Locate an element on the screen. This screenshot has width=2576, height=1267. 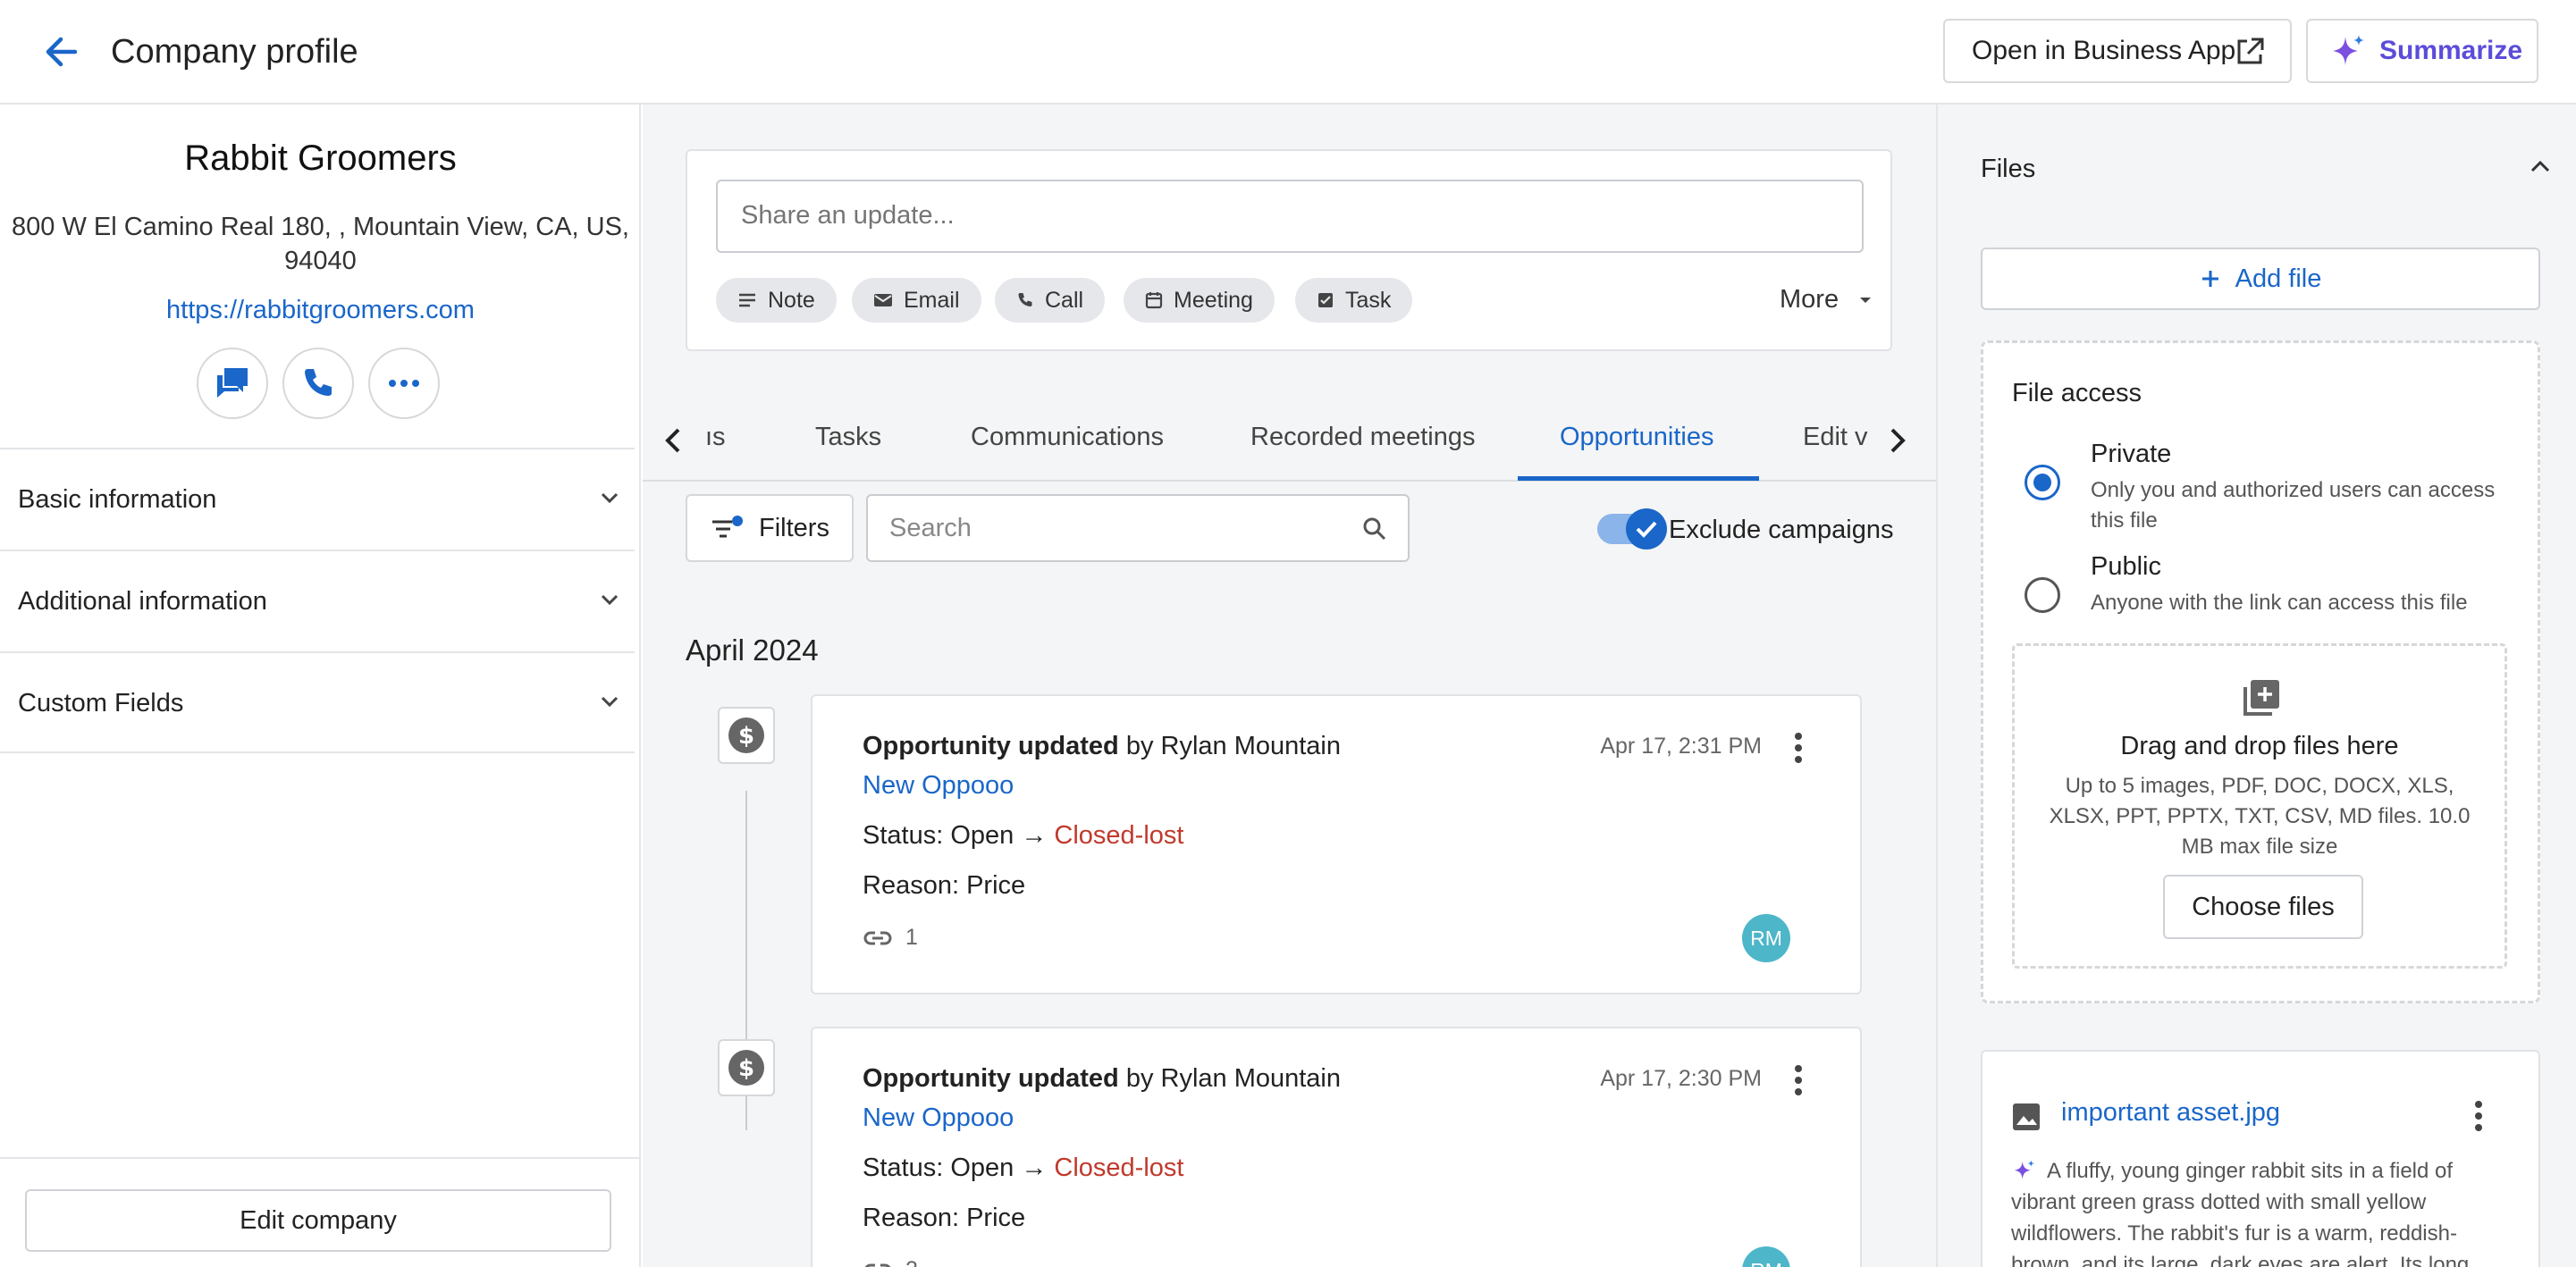
chevron-right-icon is located at coordinates (1897, 440).